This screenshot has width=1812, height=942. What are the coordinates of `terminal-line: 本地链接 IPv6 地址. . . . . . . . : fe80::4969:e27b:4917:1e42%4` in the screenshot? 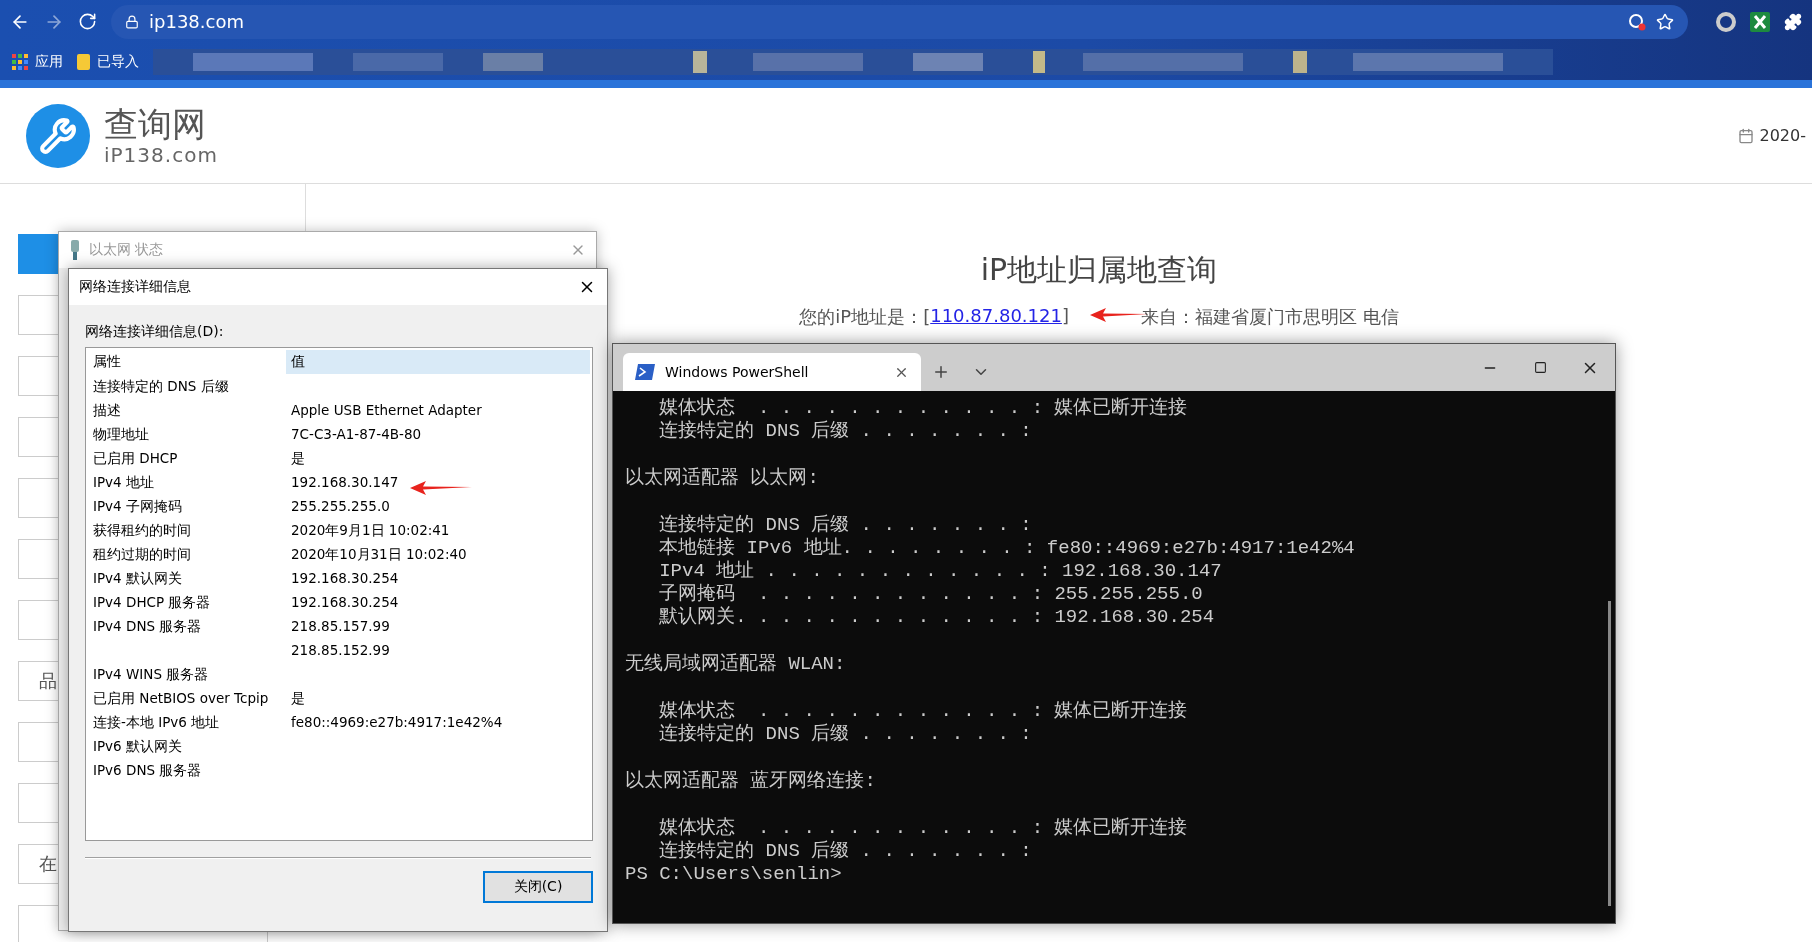 It's located at (1007, 548).